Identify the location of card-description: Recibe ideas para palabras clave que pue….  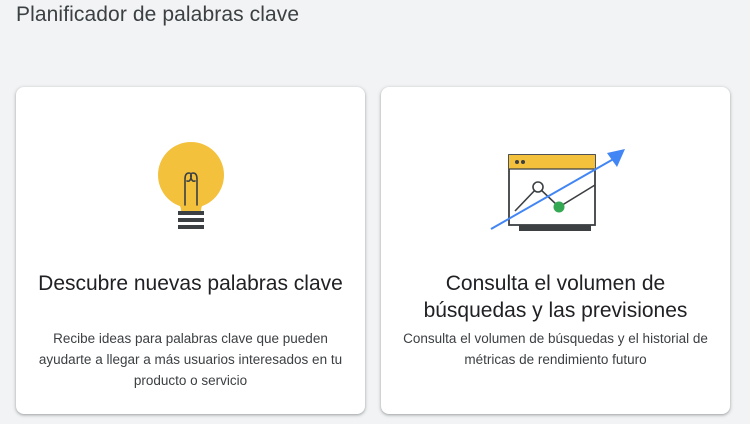
(190, 359).